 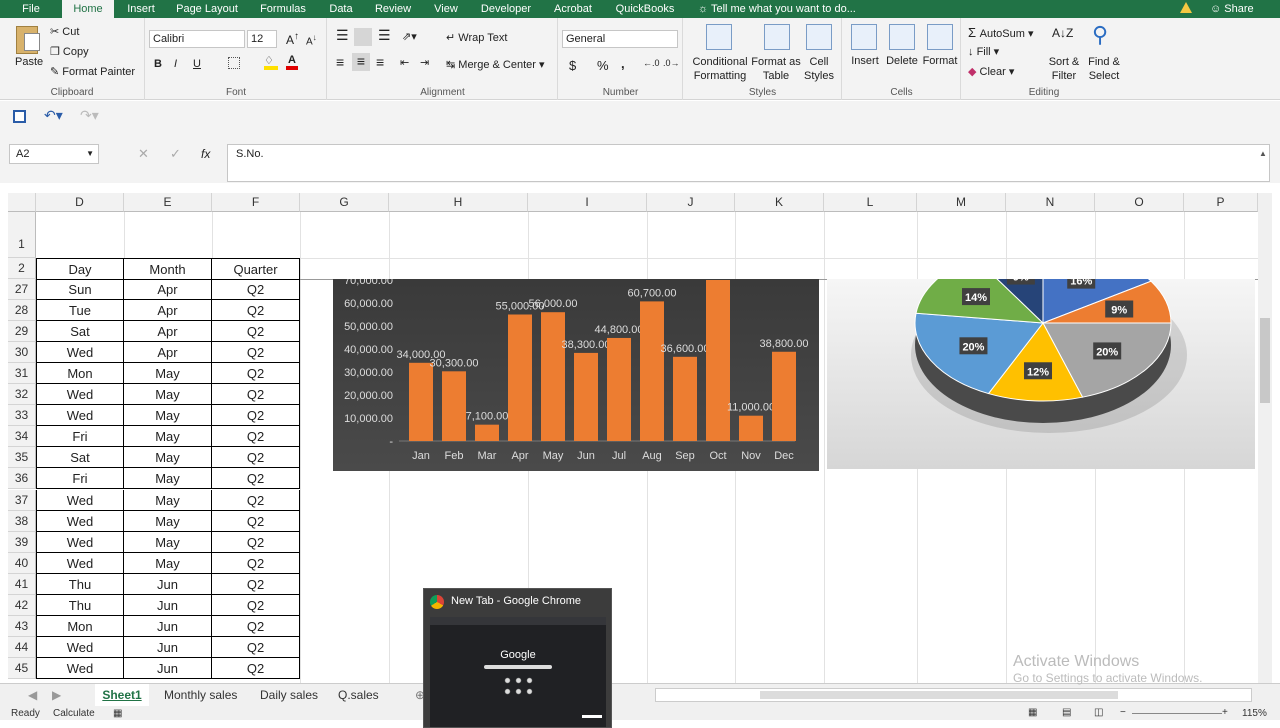 I want to click on sort-filter-button: Sort & Filter, so click(x=1064, y=69).